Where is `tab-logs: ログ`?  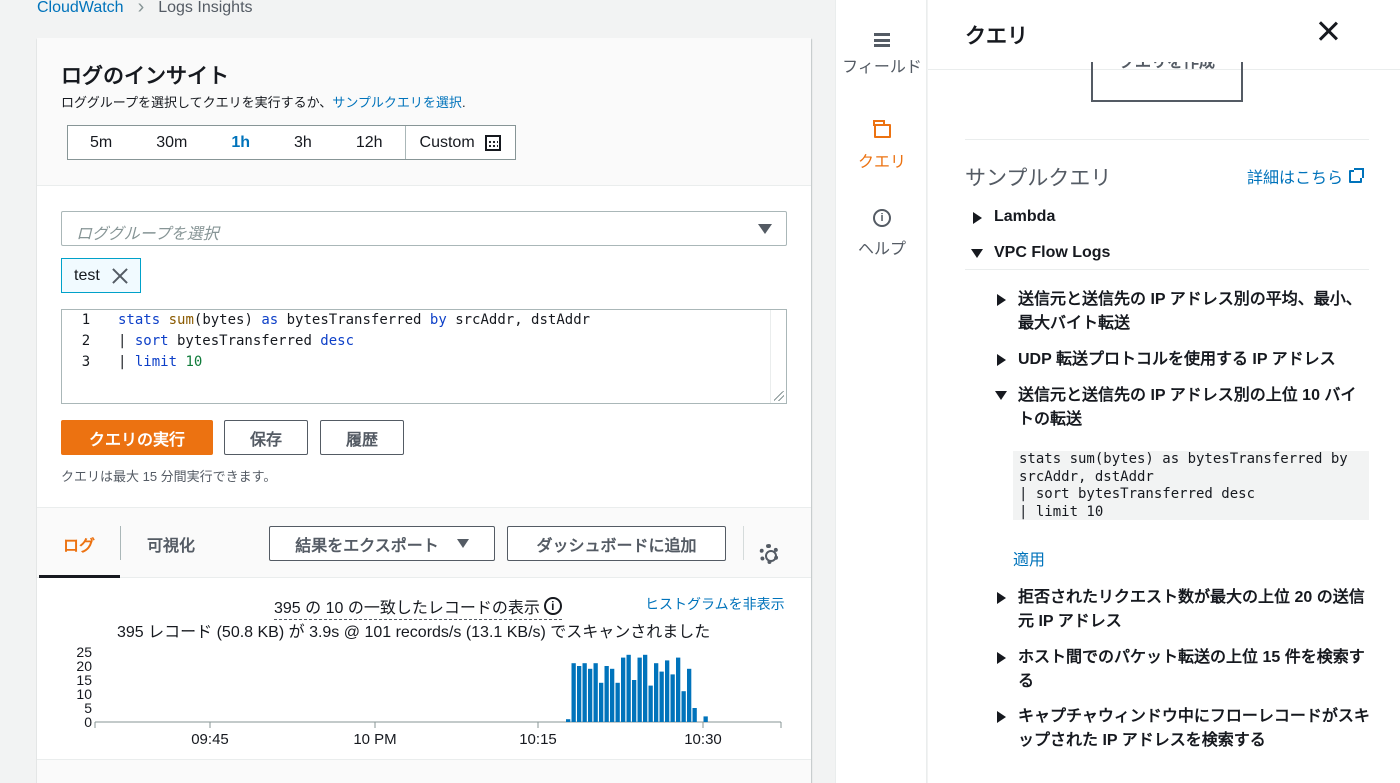
tab-logs: ログ is located at coordinates (79, 544).